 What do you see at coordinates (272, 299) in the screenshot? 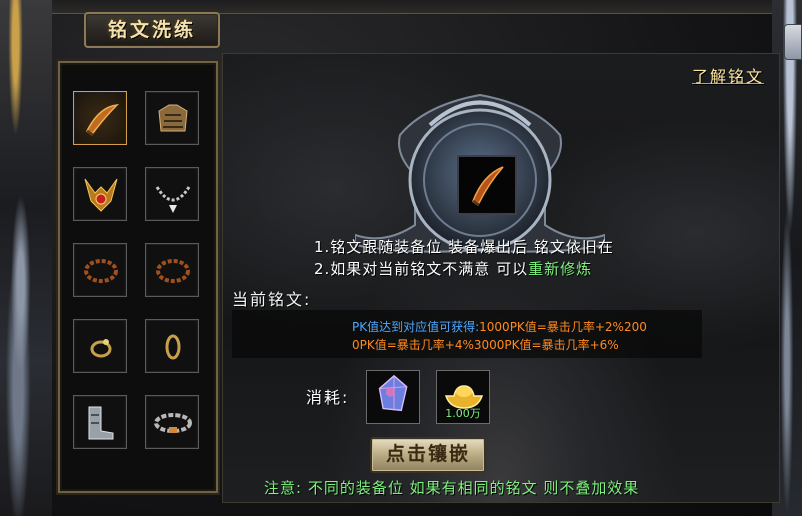
I see `current-inscription-label: 当前铭文:` at bounding box center [272, 299].